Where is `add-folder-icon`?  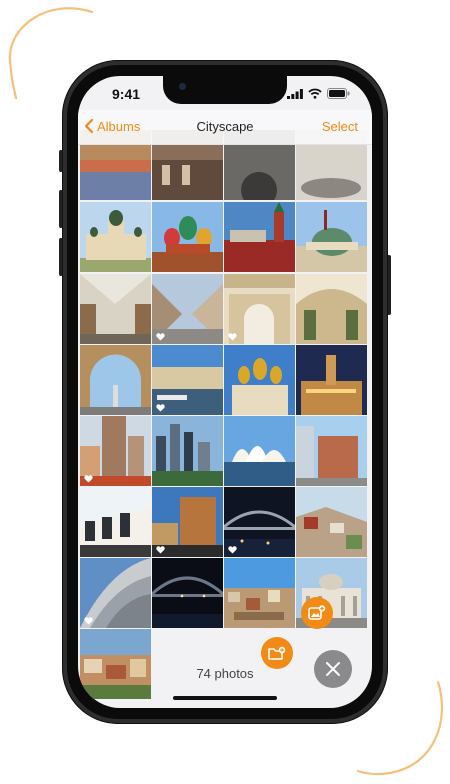 add-folder-icon is located at coordinates (277, 653).